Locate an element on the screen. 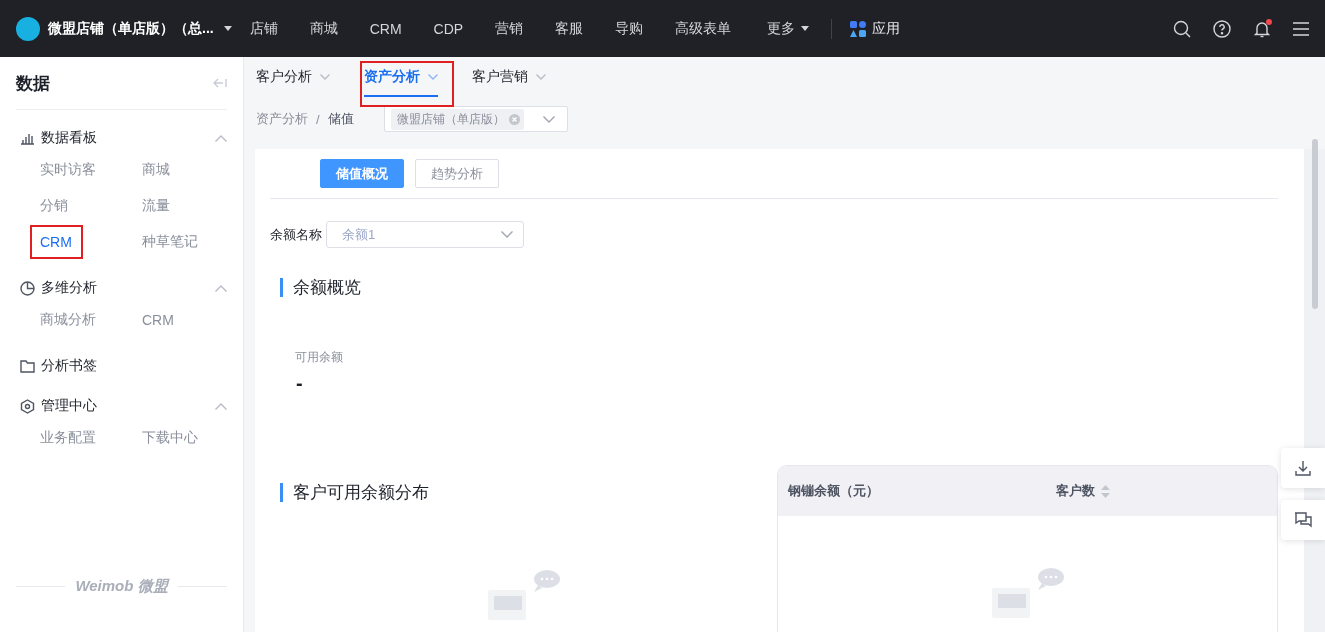 The image size is (1325, 632). download-icon is located at coordinates (1303, 468).